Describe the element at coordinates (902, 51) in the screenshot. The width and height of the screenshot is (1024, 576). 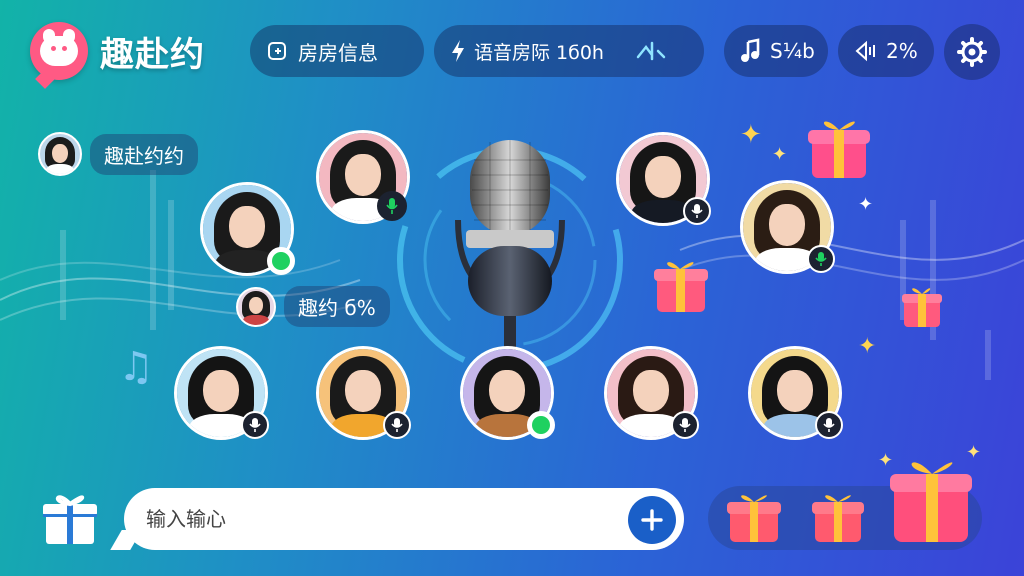
I see `signal-label: 2%` at that location.